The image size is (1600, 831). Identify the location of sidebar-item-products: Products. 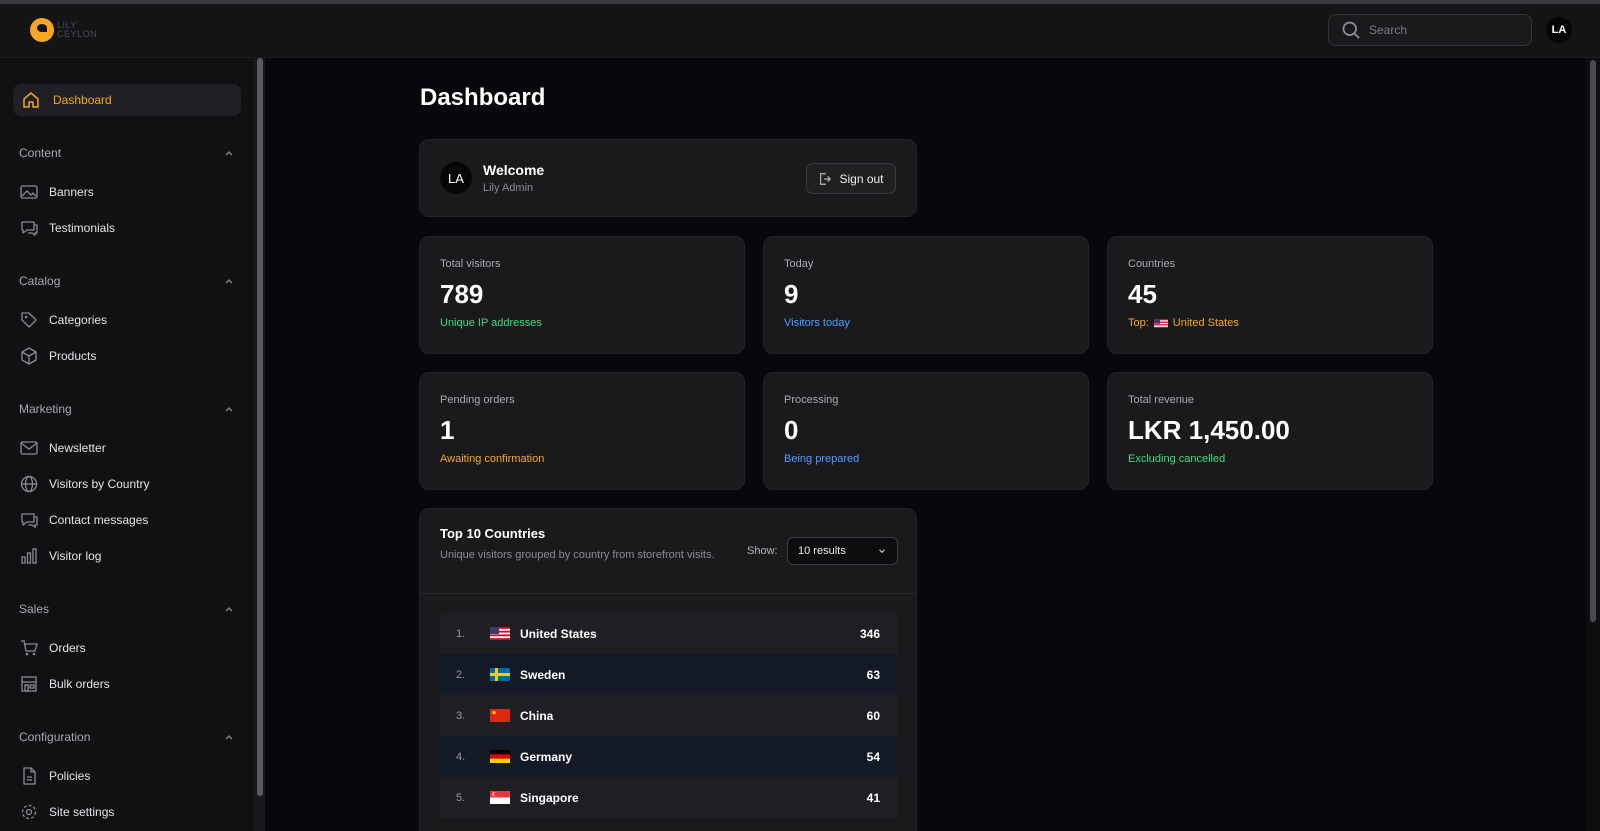
(57, 356).